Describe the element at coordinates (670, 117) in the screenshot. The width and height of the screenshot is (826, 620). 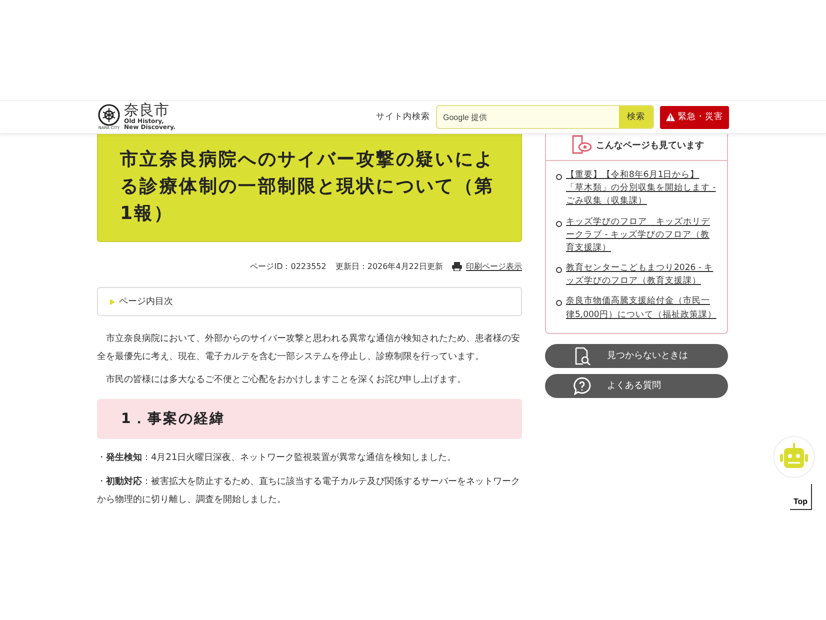
I see `warning-icon` at that location.